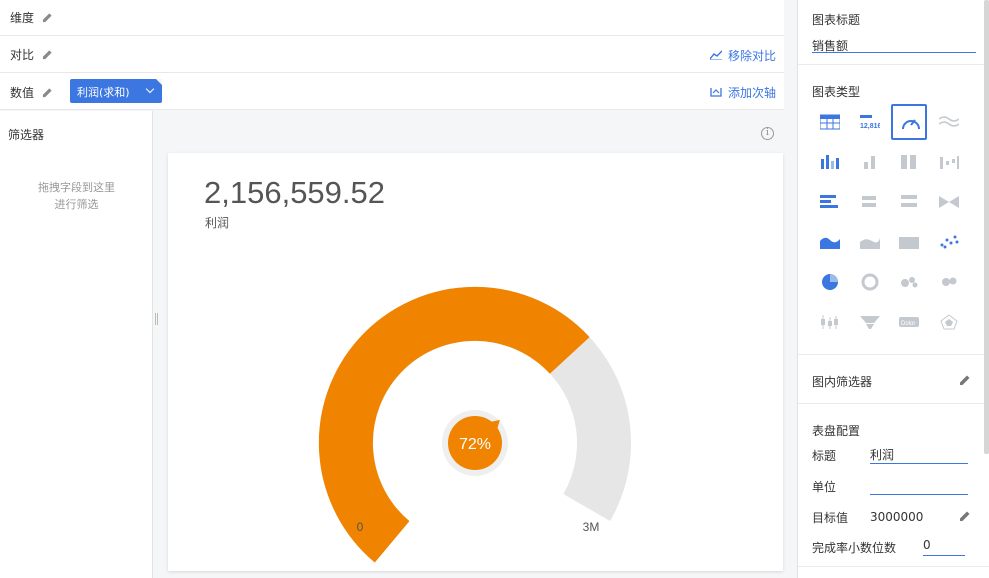 The image size is (989, 578). Describe the element at coordinates (360, 527) in the screenshot. I see `gauge-min-label: 0` at that location.